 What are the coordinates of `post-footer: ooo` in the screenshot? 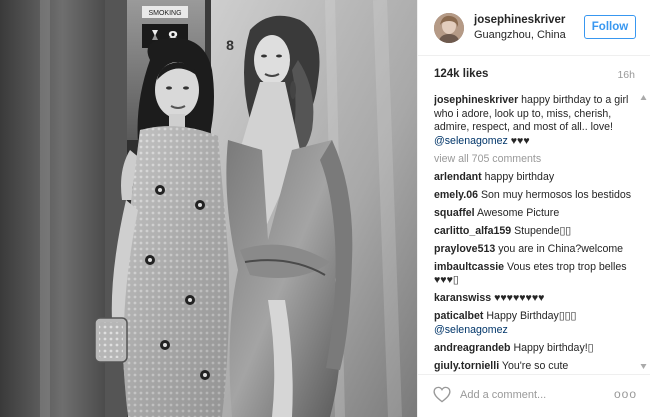 It's located at (534, 395).